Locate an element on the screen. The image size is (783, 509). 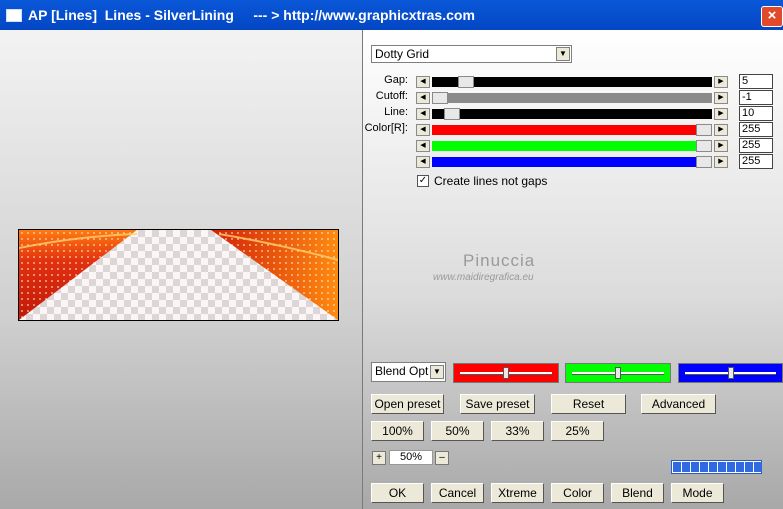
param-label: Color[R]: is located at coordinates (386, 128).